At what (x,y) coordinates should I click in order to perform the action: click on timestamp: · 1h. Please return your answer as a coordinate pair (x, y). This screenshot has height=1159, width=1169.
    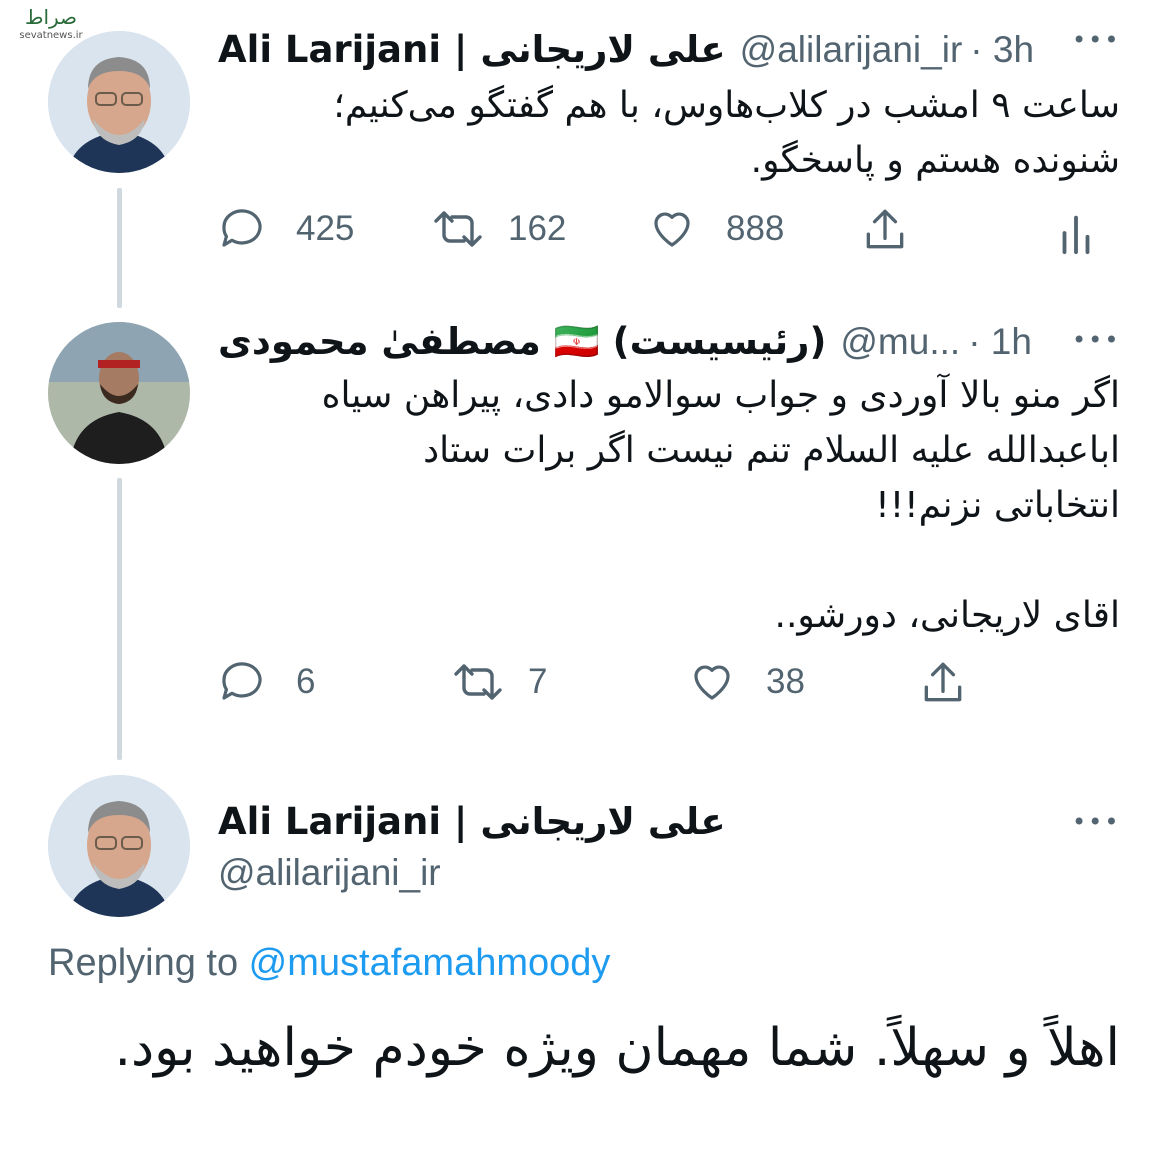
    Looking at the image, I should click on (1000, 342).